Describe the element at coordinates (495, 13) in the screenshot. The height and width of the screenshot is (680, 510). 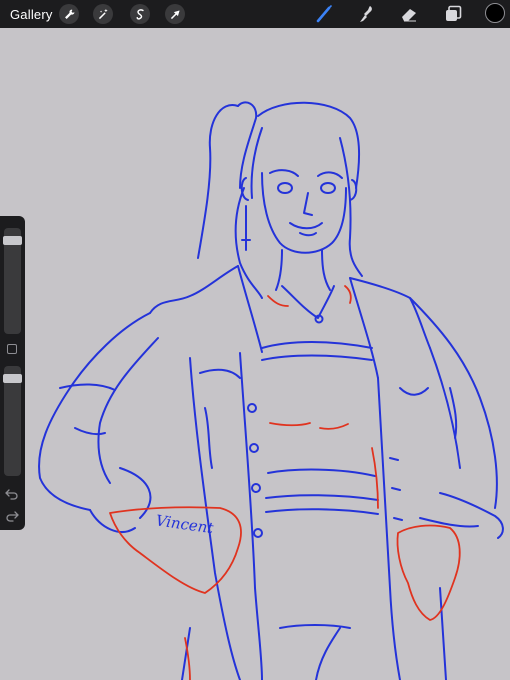
I see `color-well` at that location.